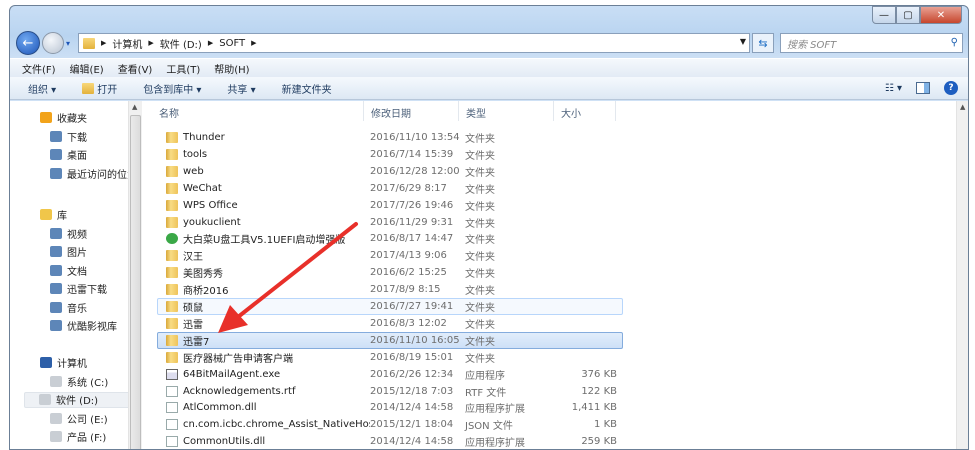 This screenshot has height=450, width=975. Describe the element at coordinates (79, 381) in the screenshot. I see `sidebar-item-computer-0: 系统 (C:)` at that location.